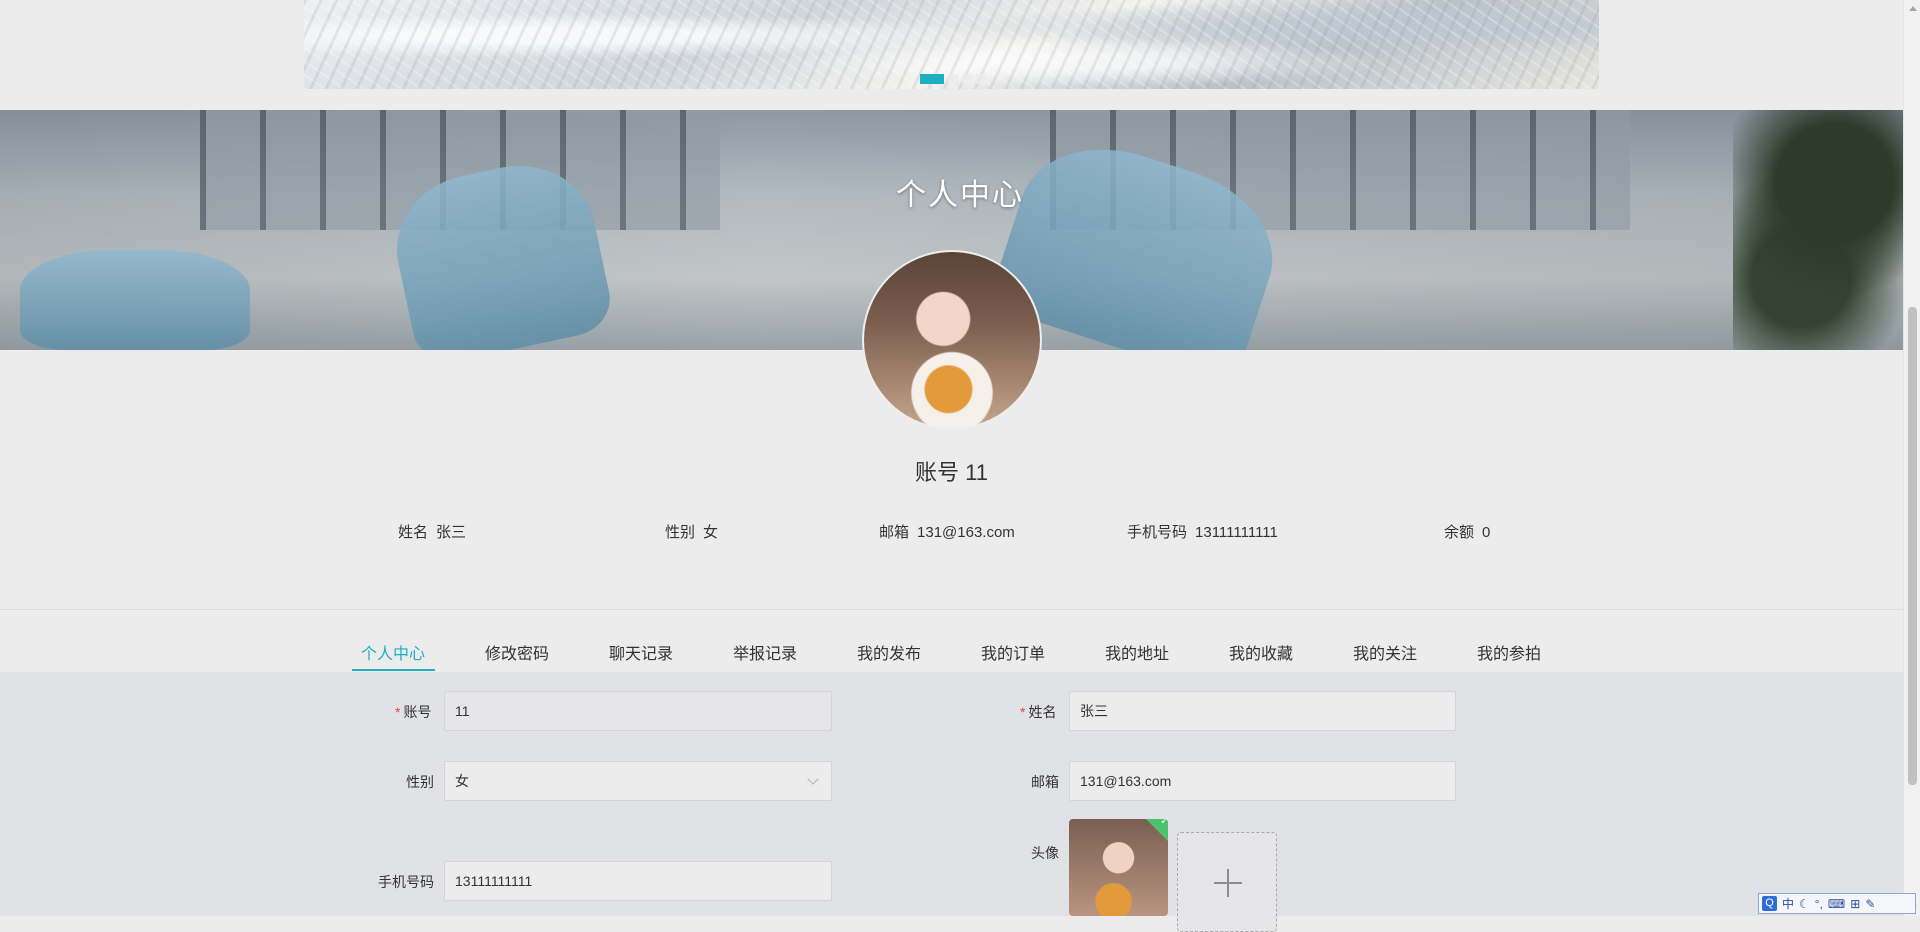  I want to click on hero-plant, so click(1818, 230).